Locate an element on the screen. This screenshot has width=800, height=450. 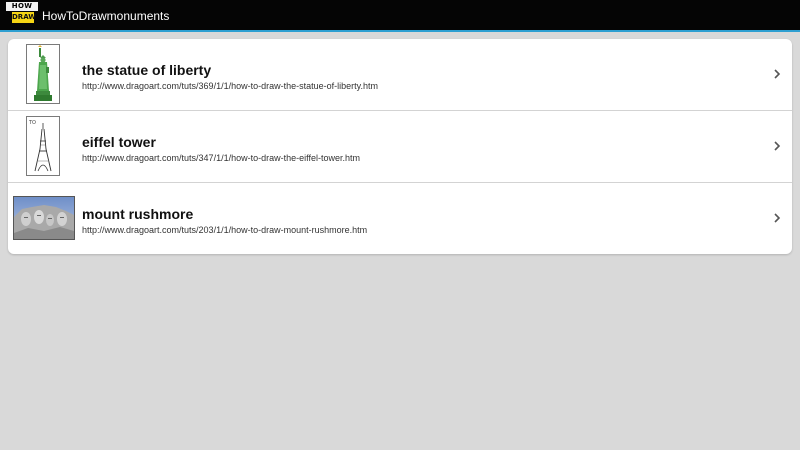
item-title: eiffel tower is located at coordinates (119, 142).